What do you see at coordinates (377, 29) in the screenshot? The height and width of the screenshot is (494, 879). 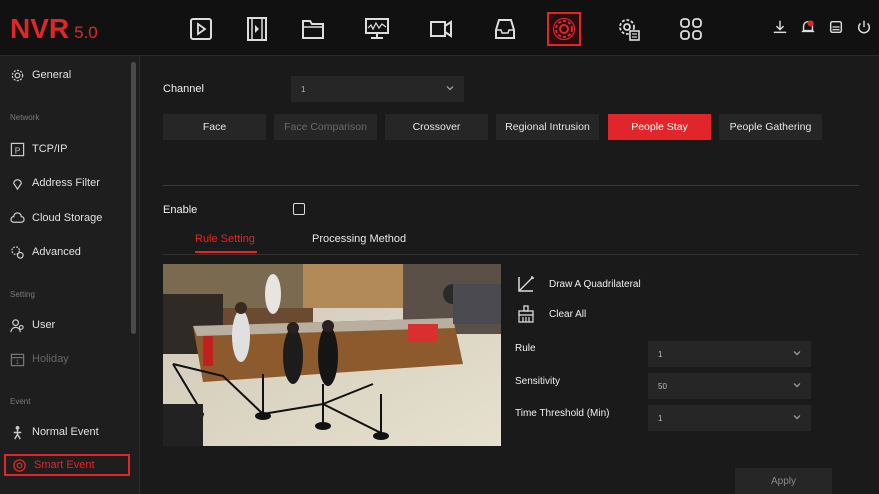 I see `monitor-icon` at bounding box center [377, 29].